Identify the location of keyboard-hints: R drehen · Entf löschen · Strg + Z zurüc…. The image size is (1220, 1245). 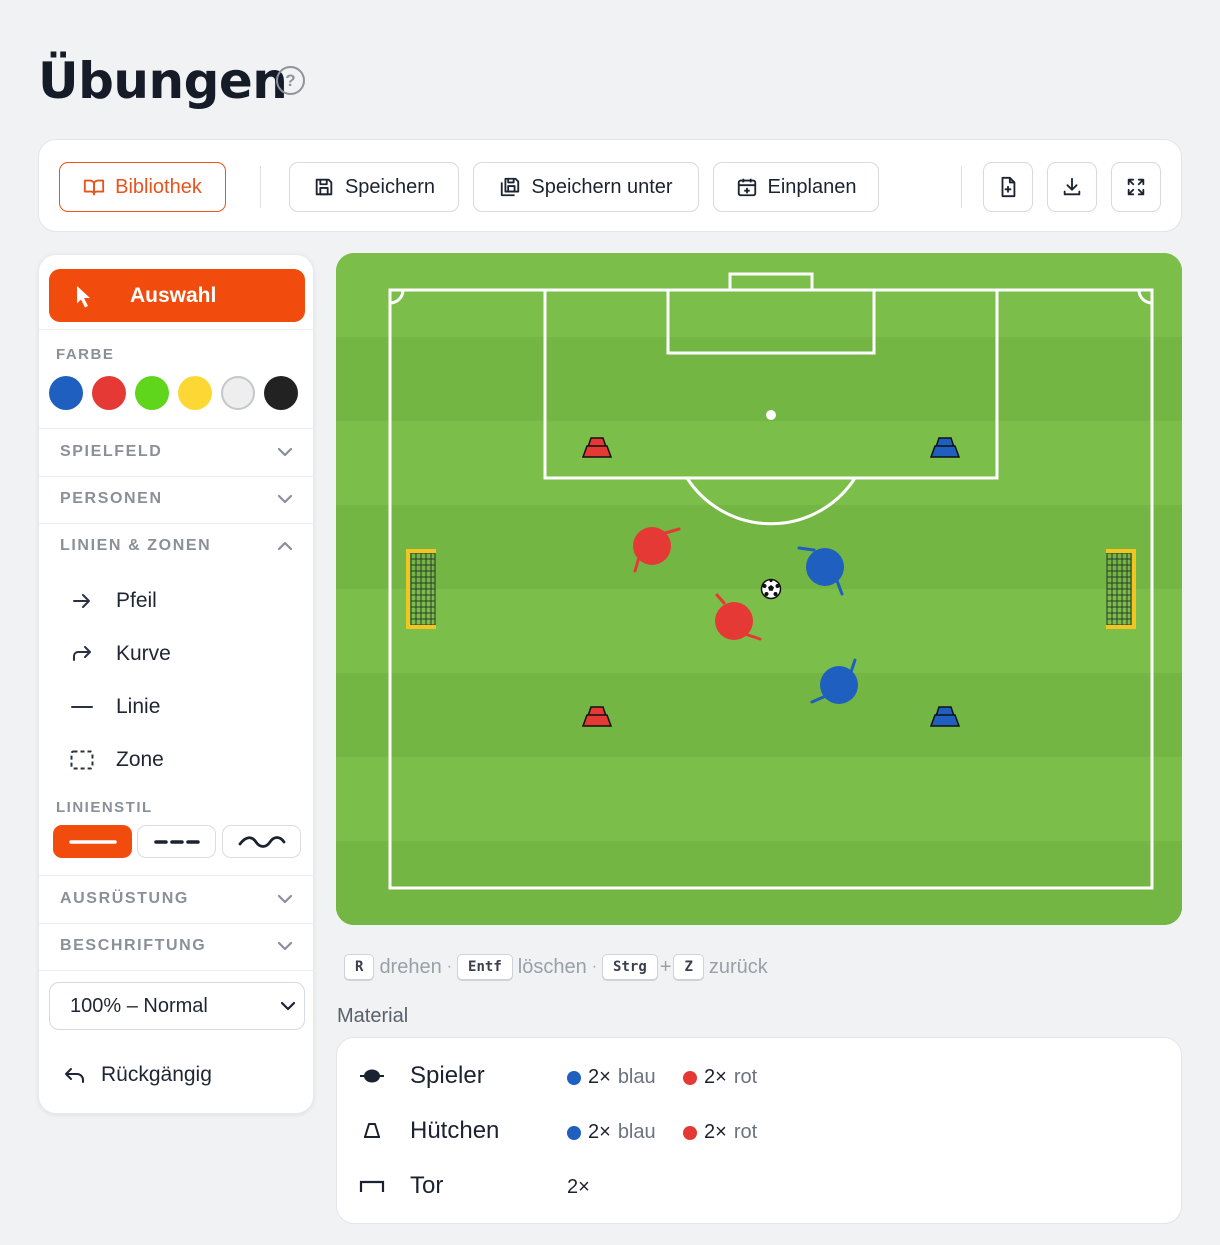
(556, 967).